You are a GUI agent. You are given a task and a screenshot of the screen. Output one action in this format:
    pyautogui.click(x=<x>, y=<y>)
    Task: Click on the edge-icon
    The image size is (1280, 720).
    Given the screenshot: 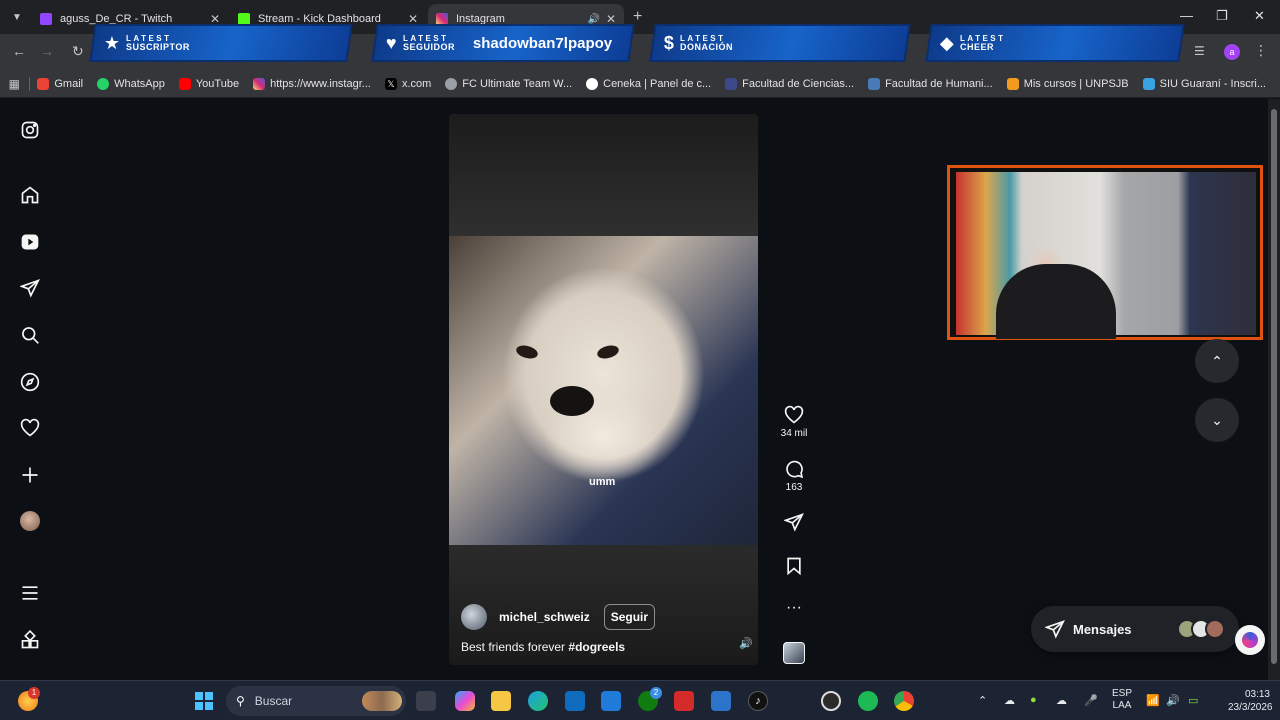 What is the action you would take?
    pyautogui.click(x=538, y=701)
    